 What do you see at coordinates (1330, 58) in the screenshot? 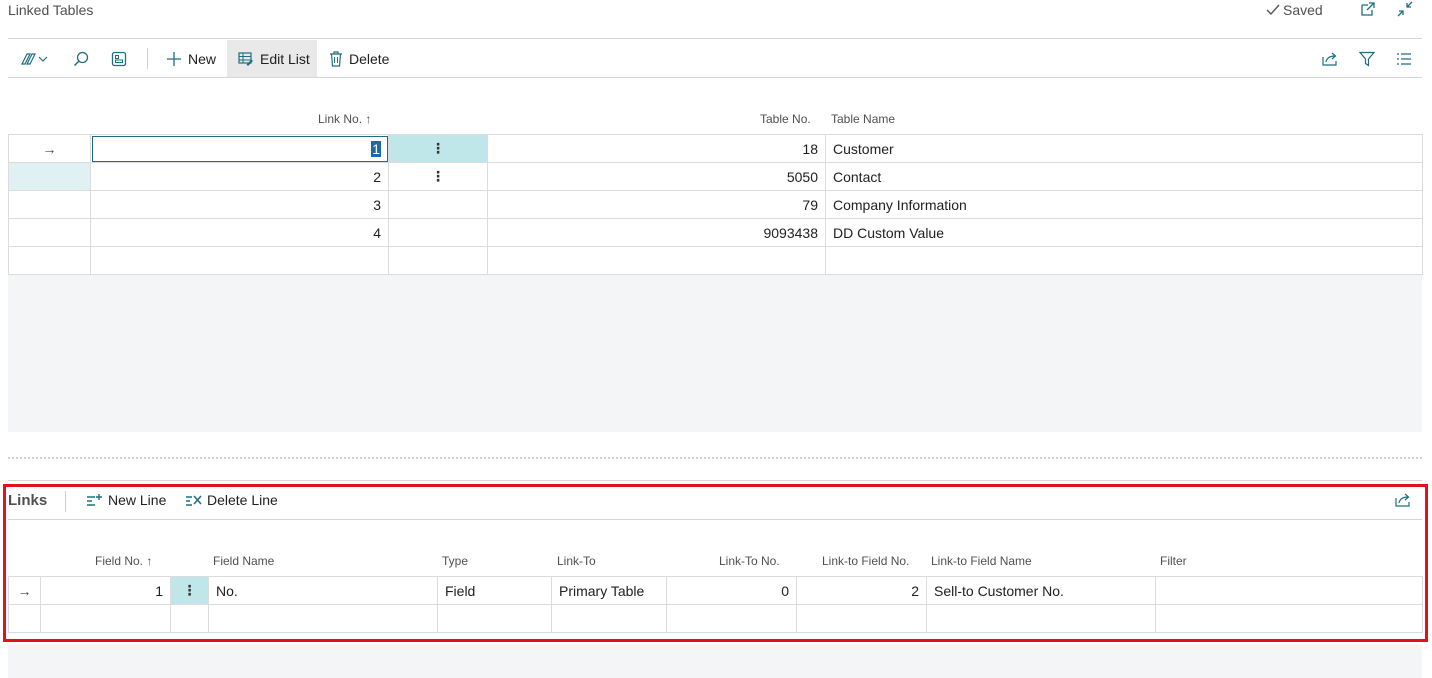
I see `share-button` at bounding box center [1330, 58].